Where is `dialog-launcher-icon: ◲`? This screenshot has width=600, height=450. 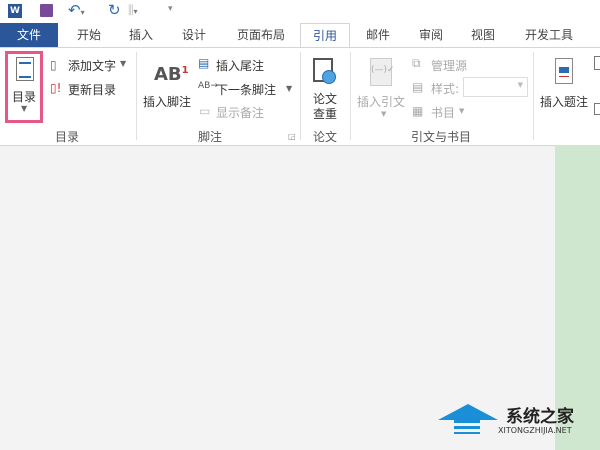 dialog-launcher-icon: ◲ is located at coordinates (292, 136).